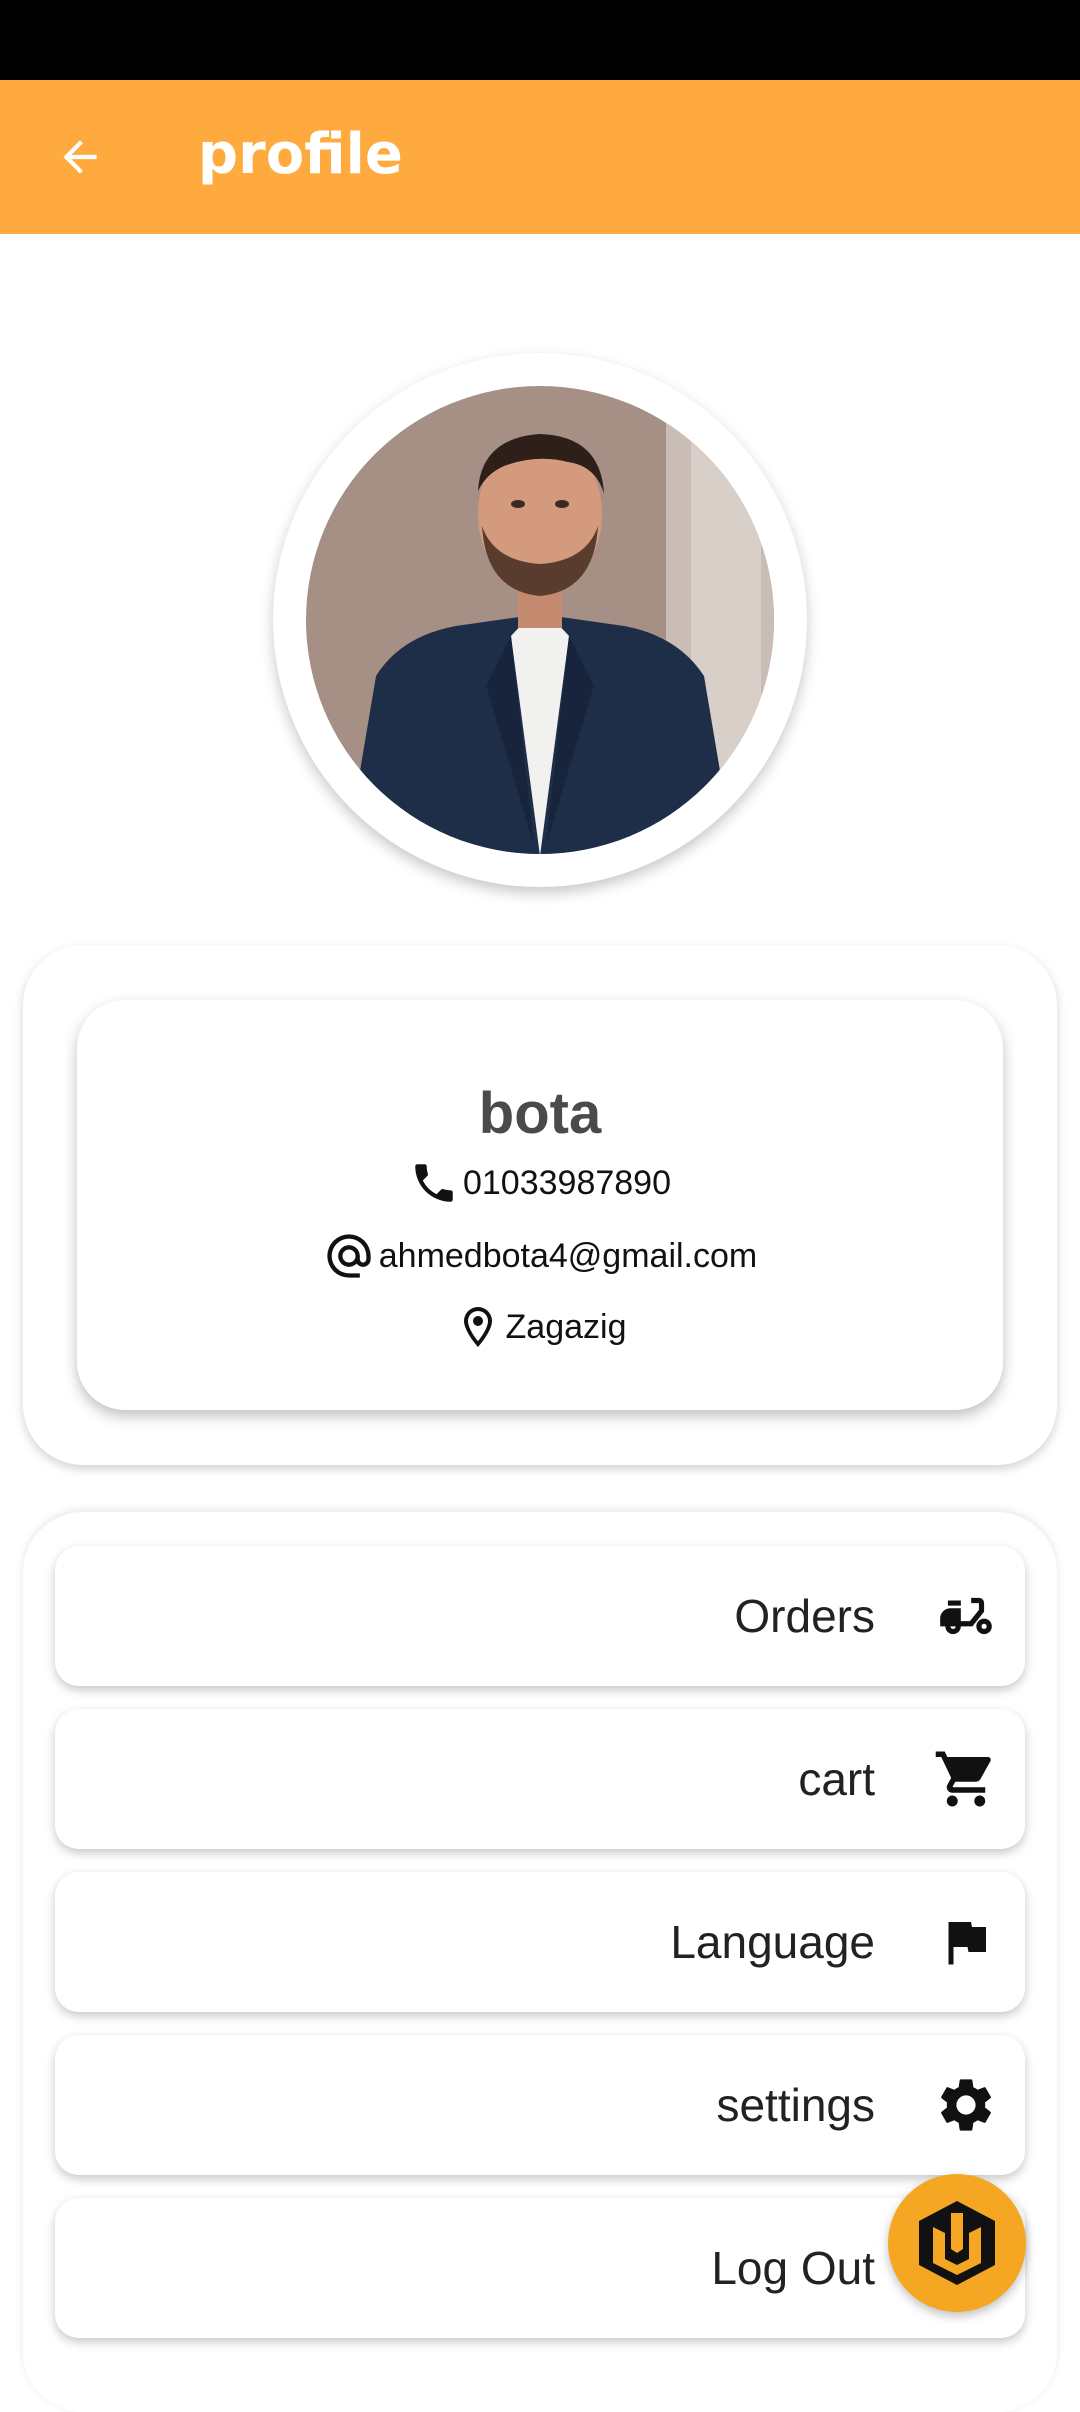  I want to click on location-pin-icon, so click(477, 1327).